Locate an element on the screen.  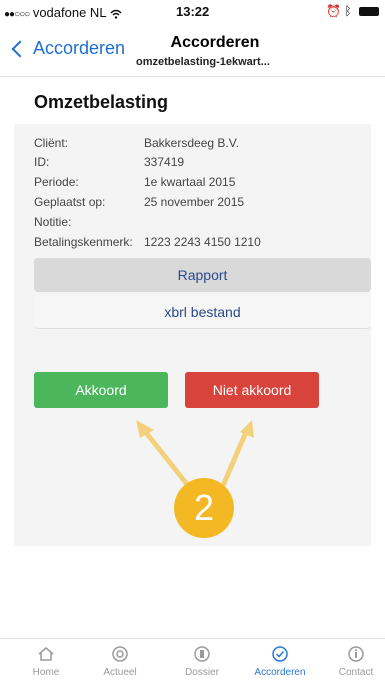
tab-accorderen: Accorderen is located at coordinates (280, 661).